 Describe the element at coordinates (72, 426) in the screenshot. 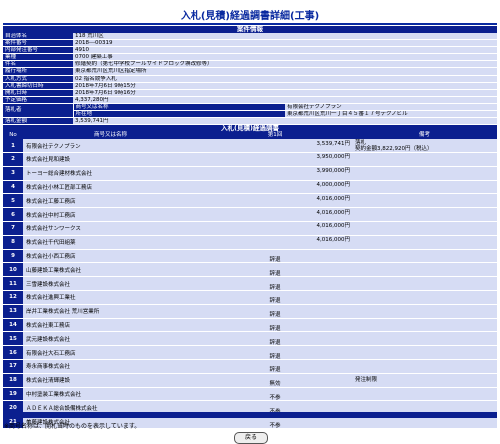

I see `footnote: ※商号名称は、開札当時のものを表示しています。` at that location.